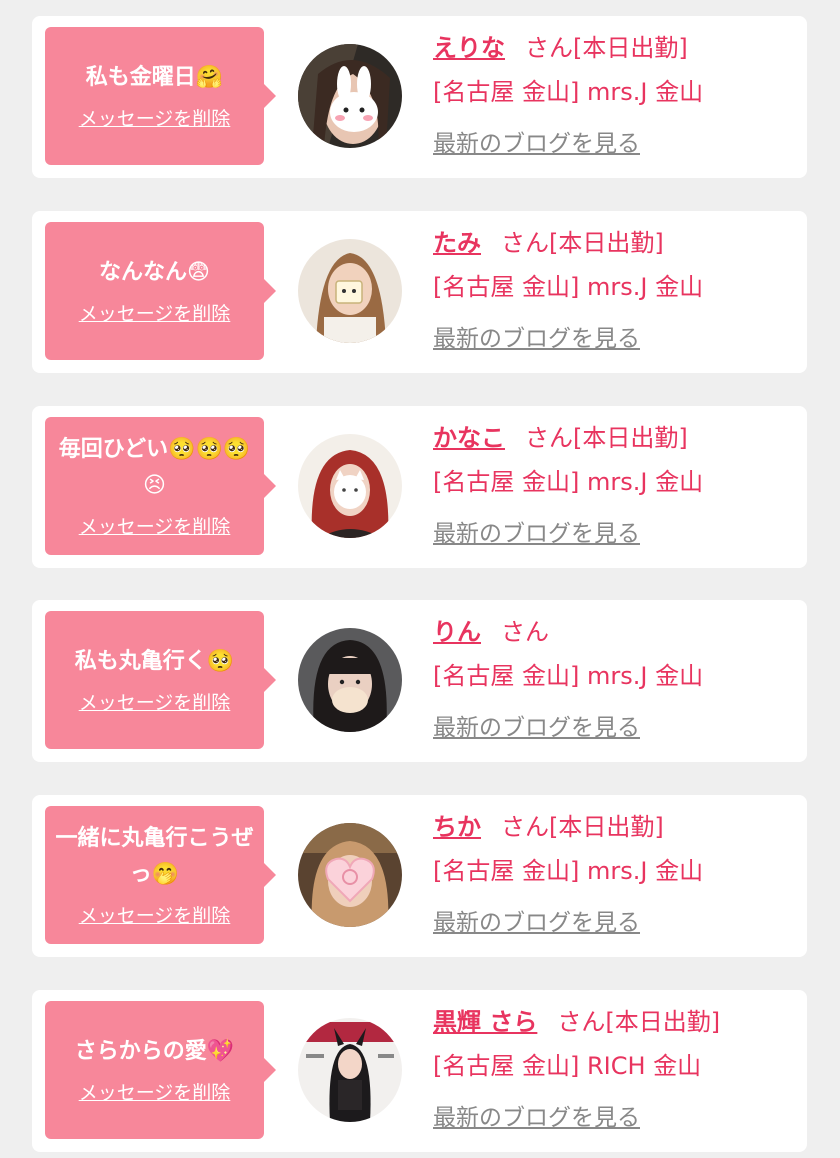  I want to click on name-line: たみ さん[本日出勤], so click(615, 243).